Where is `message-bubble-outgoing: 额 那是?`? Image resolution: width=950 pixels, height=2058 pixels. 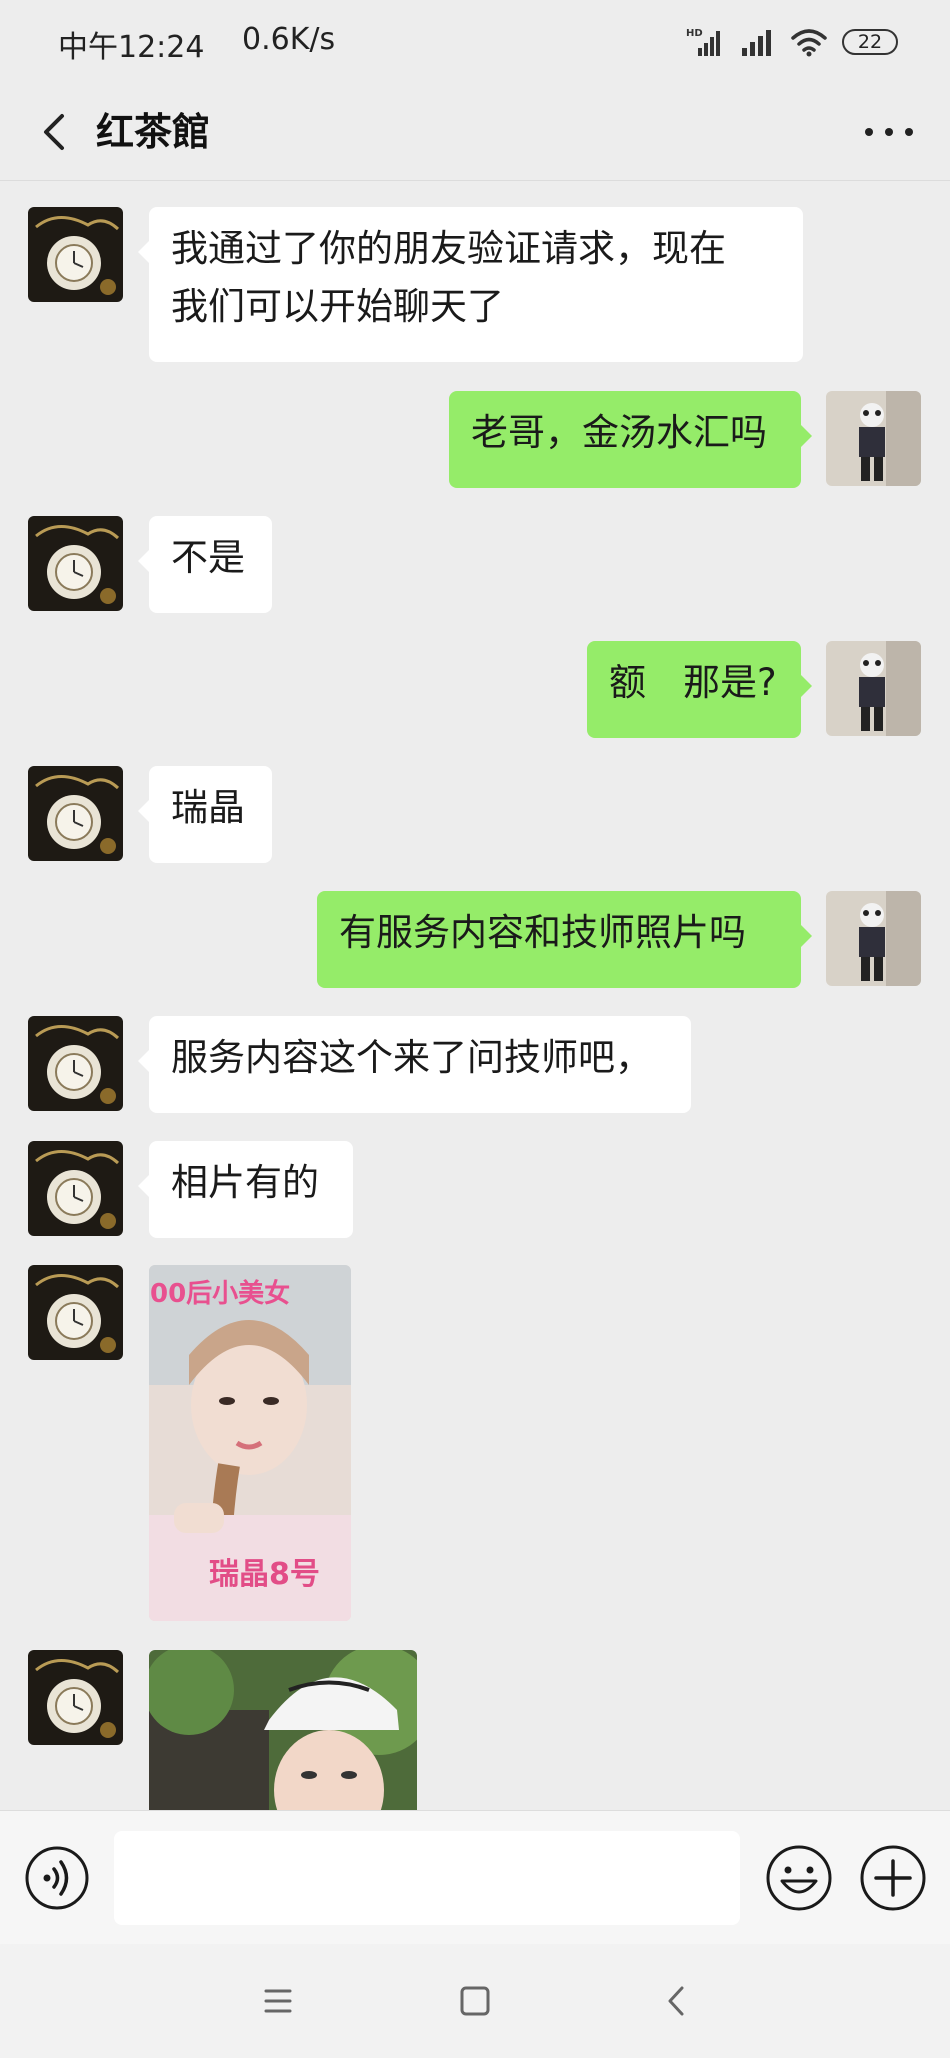
message-bubble-outgoing: 额 那是? is located at coordinates (699, 689).